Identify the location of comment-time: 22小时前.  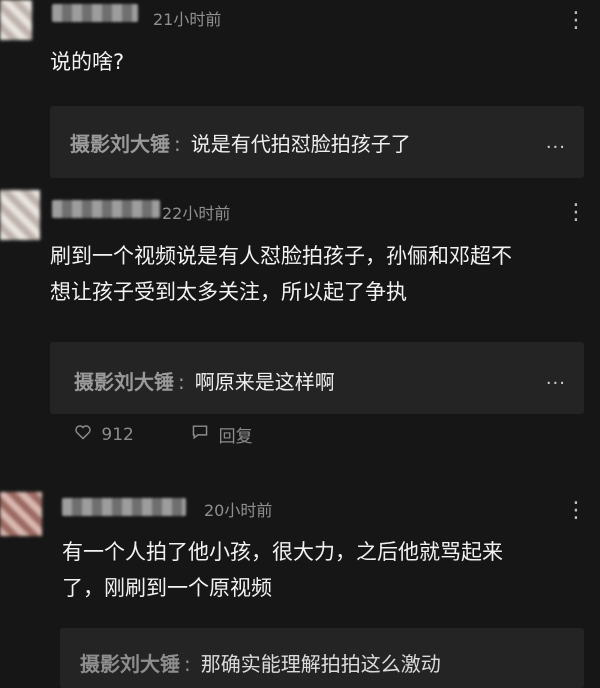
(196, 213).